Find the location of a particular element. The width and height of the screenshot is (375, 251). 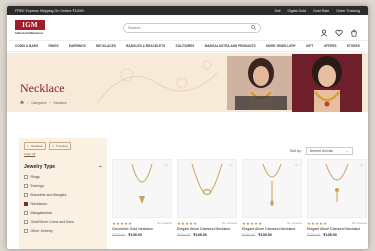

sort-control: Sort by: Newest Arrivals ⌄ is located at coordinates (321, 151).